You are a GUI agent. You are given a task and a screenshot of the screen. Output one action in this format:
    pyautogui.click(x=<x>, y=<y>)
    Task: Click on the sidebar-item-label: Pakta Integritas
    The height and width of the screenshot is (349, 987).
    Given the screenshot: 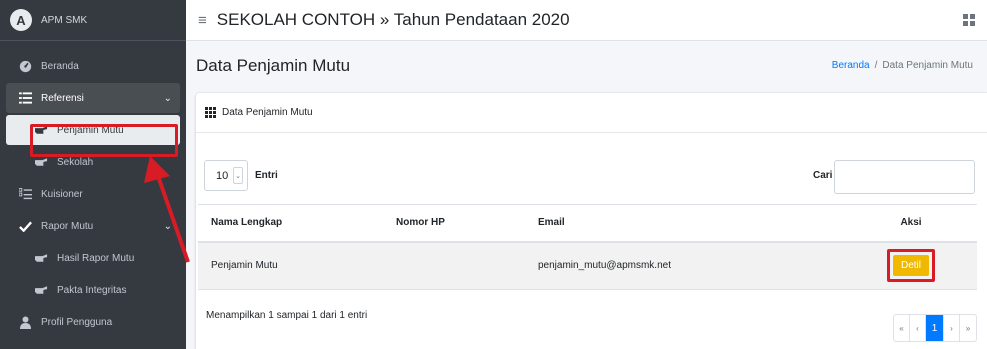 What is the action you would take?
    pyautogui.click(x=92, y=290)
    